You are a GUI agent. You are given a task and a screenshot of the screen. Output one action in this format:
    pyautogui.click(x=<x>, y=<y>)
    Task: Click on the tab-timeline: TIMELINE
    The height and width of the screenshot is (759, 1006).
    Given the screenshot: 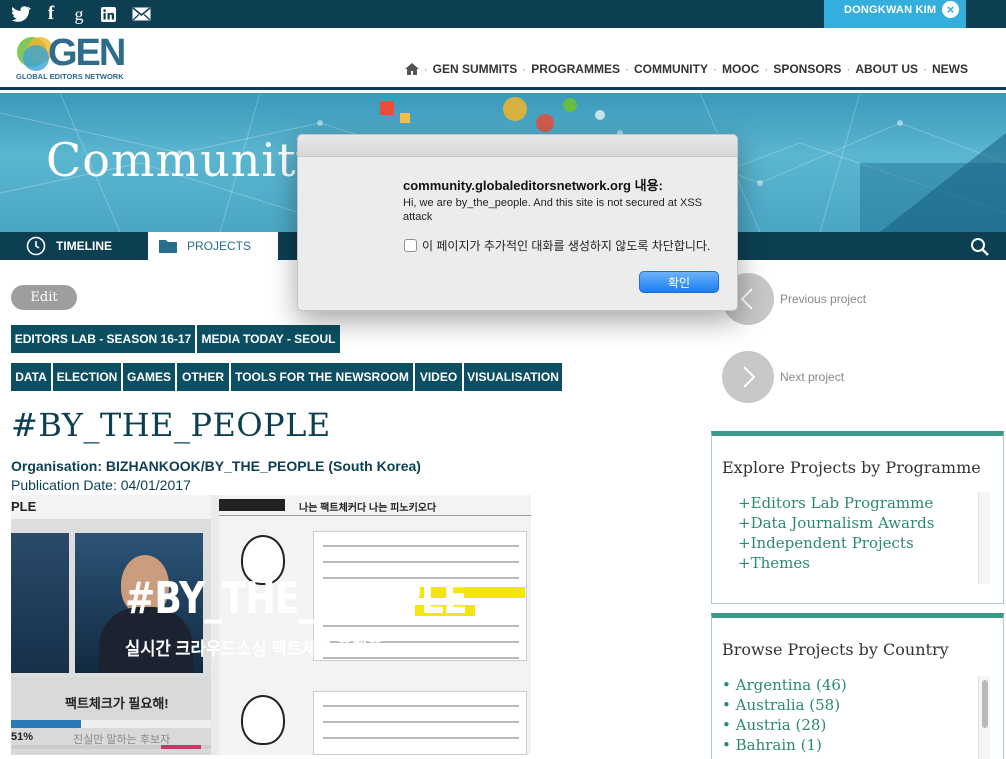 What is the action you would take?
    pyautogui.click(x=81, y=246)
    